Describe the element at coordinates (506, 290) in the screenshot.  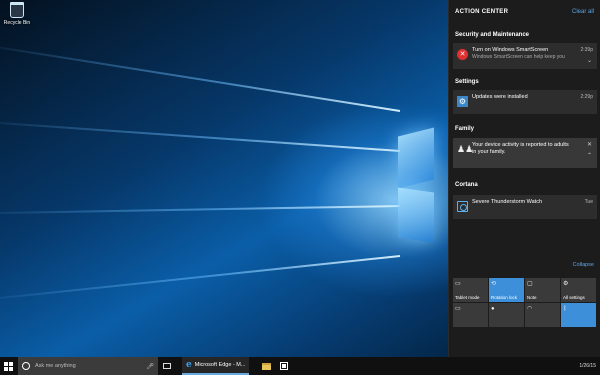
I see `quick-action-rotation-lock: ⟲ Rotation lock` at that location.